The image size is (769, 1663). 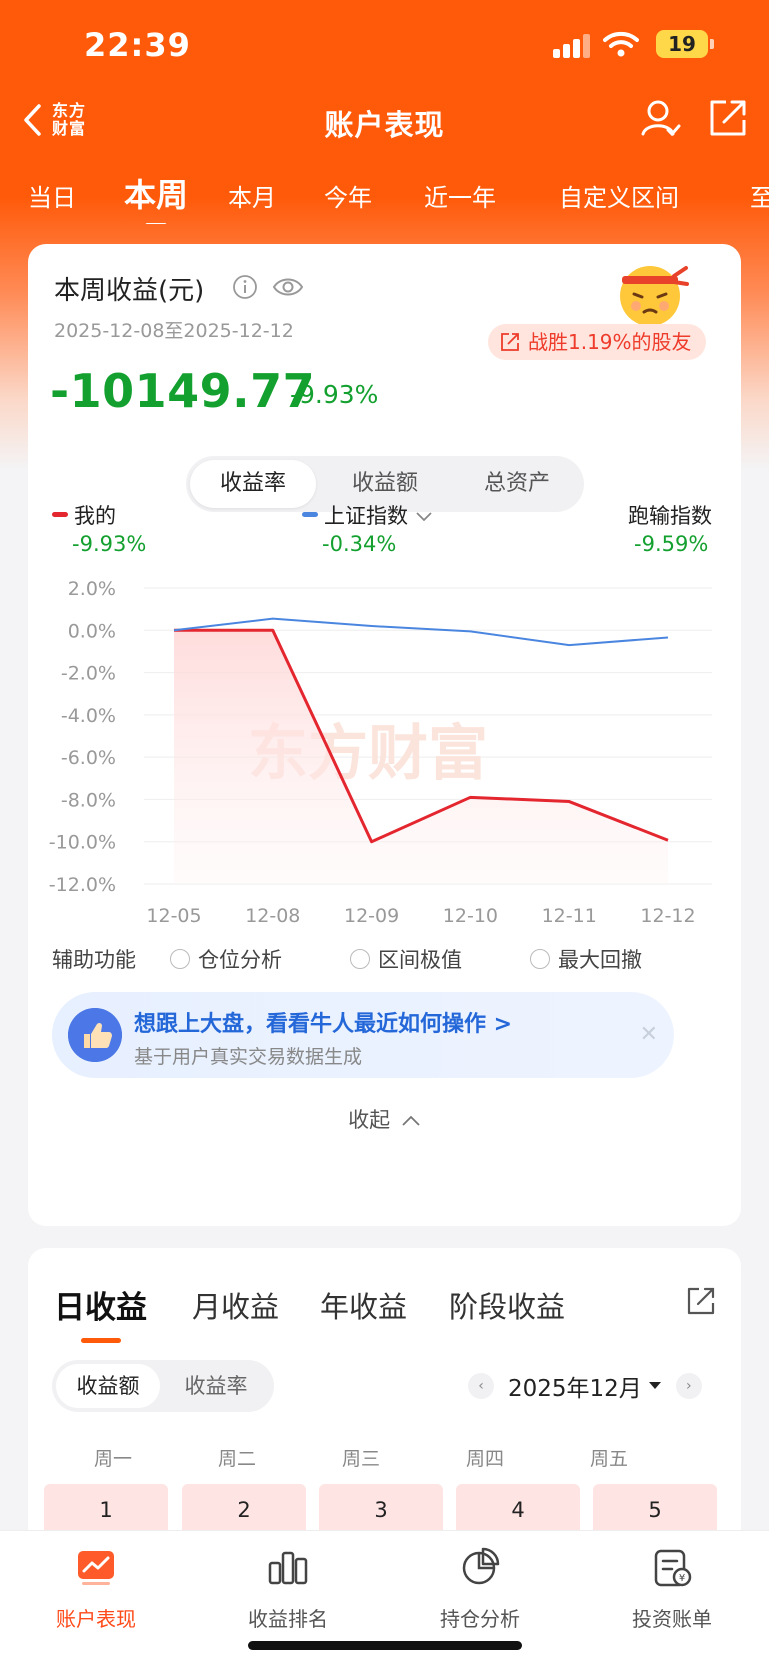 What do you see at coordinates (216, 1386) in the screenshot?
I see `income-seg-rate: 收益率` at bounding box center [216, 1386].